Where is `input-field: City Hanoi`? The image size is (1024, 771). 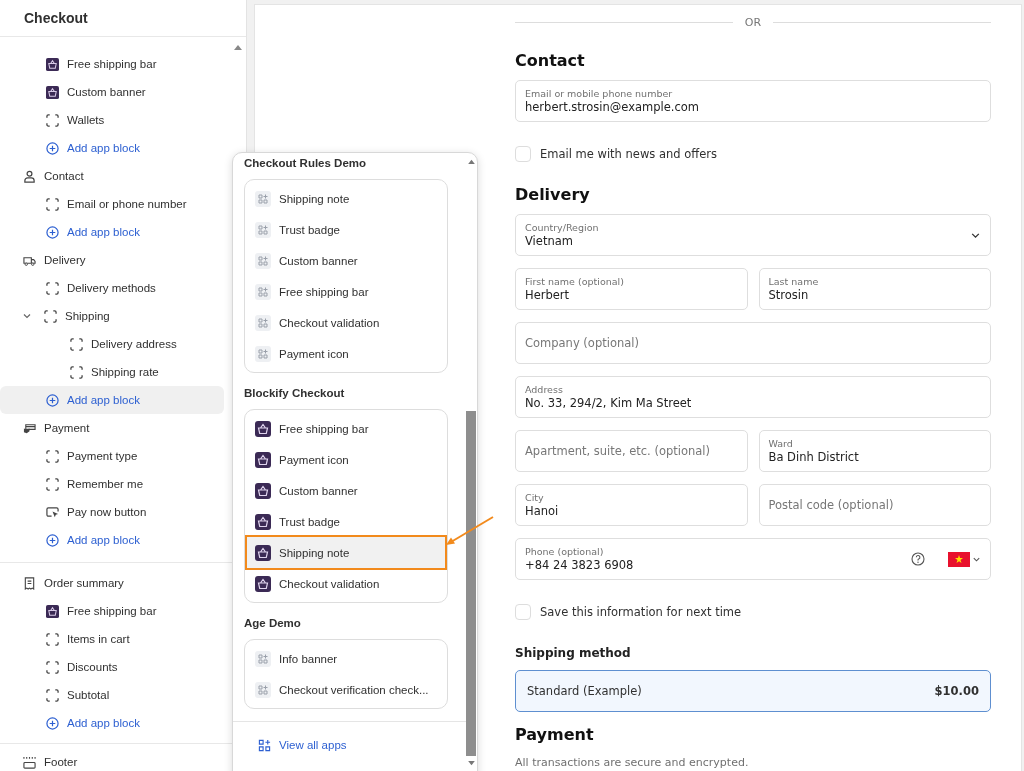 input-field: City Hanoi is located at coordinates (631, 505).